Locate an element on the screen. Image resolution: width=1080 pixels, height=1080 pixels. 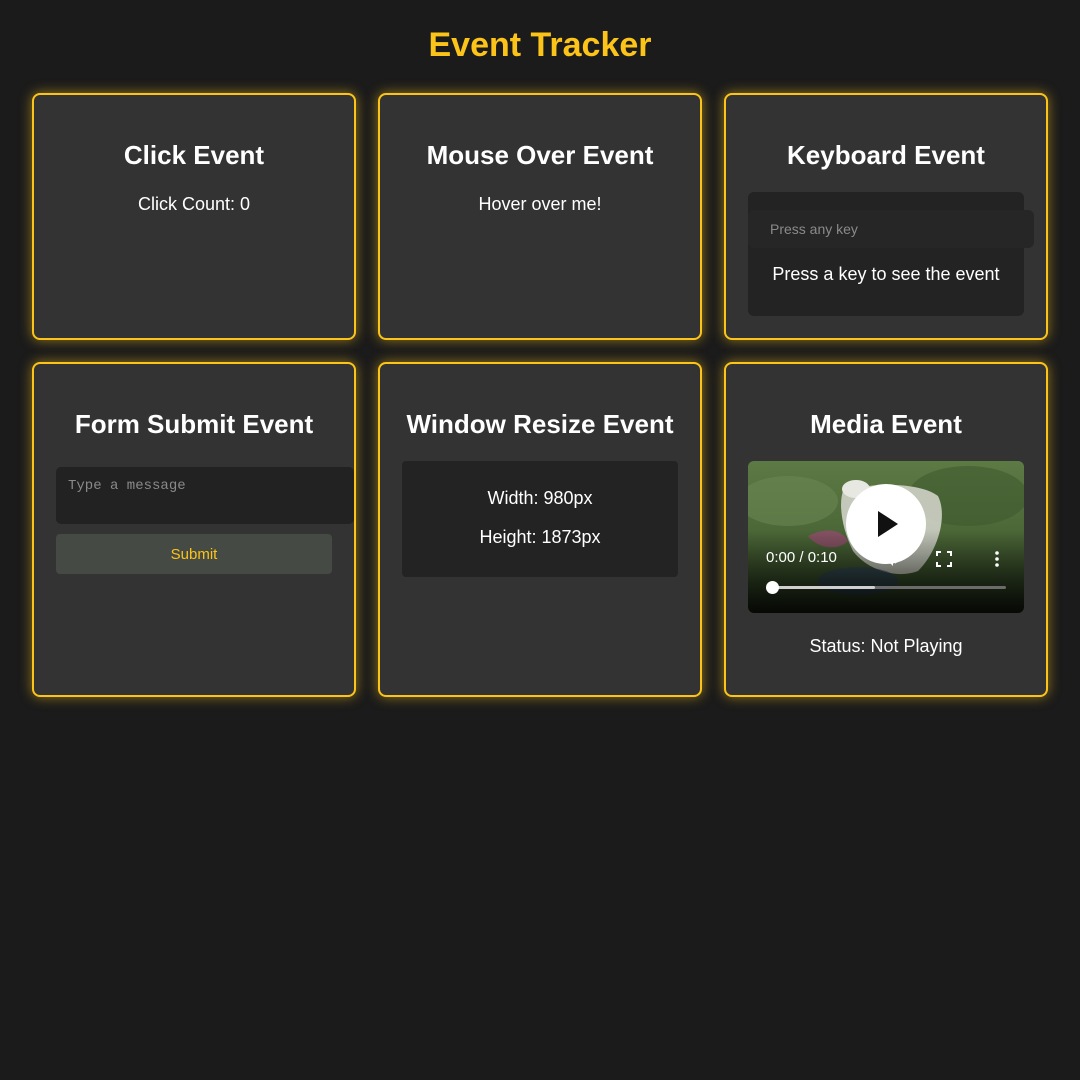
keyboard-panel: Press a key to see the event is located at coordinates (891, 254).